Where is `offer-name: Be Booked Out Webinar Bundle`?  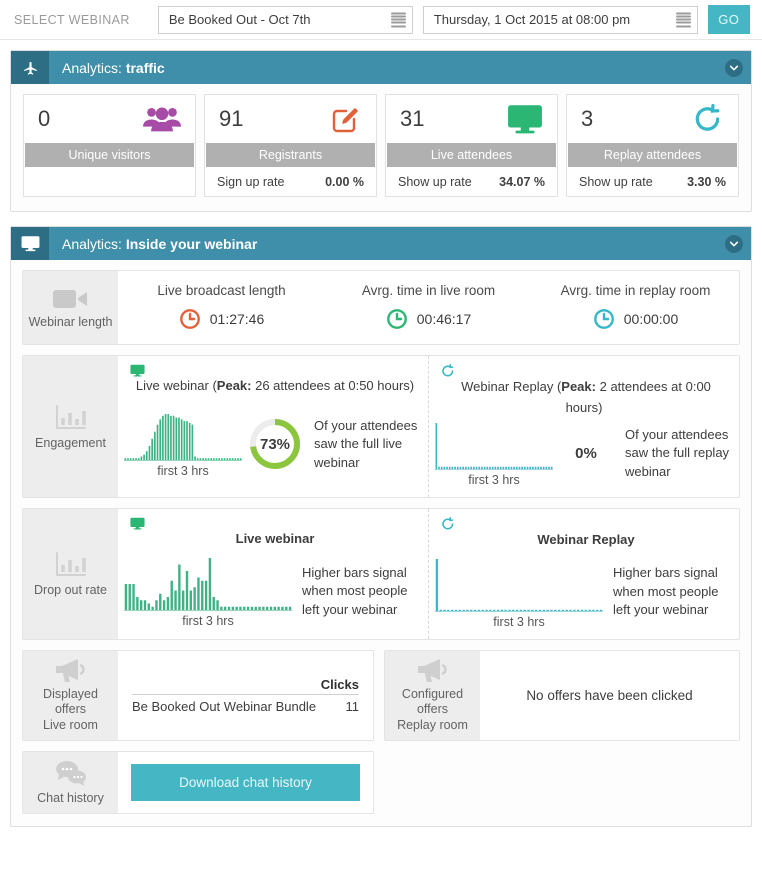
offer-name: Be Booked Out Webinar Bundle is located at coordinates (224, 706).